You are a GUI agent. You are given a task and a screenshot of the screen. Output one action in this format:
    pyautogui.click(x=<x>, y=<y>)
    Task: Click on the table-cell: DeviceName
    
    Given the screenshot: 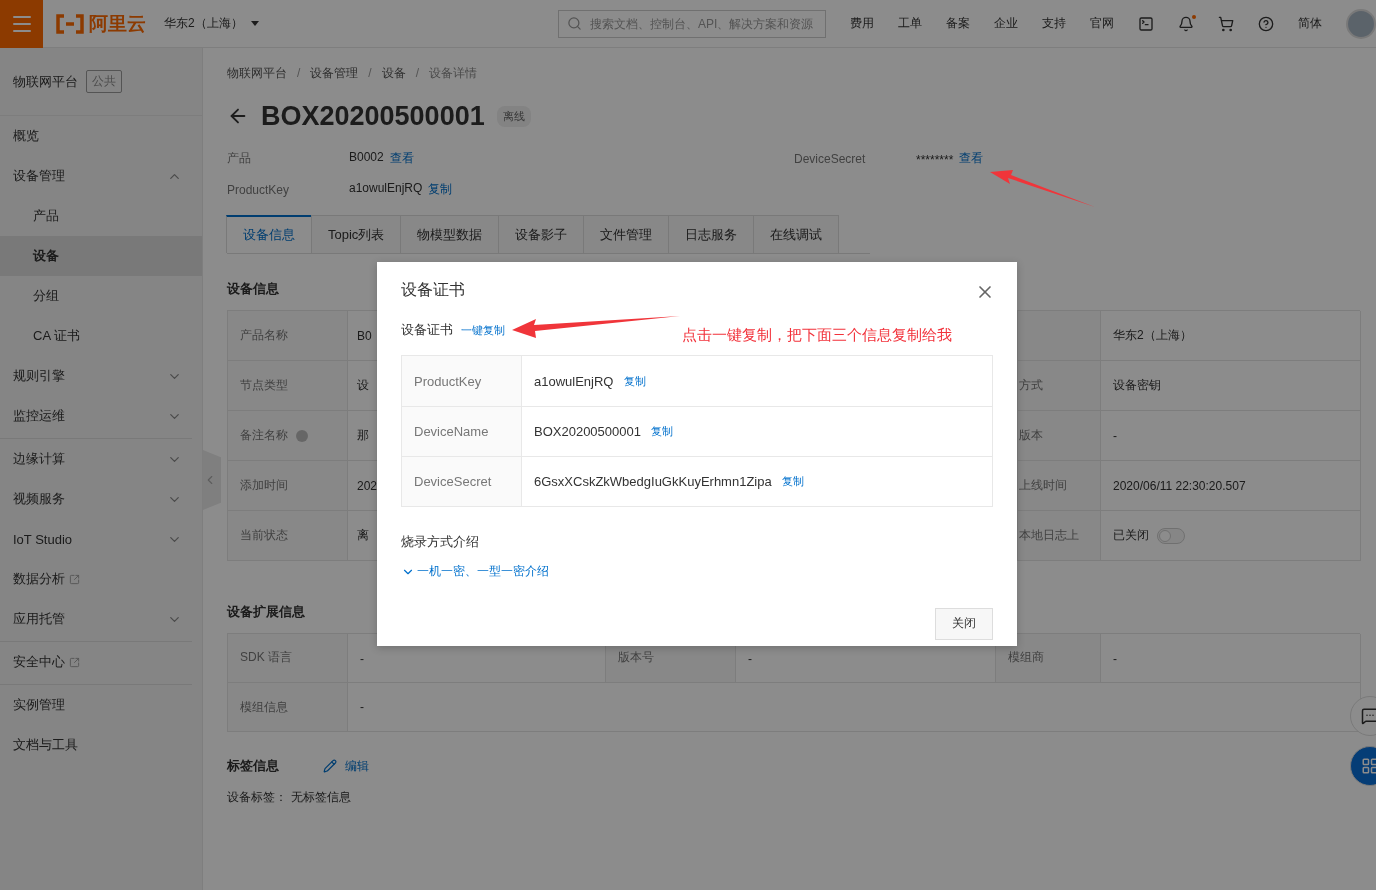 What is the action you would take?
    pyautogui.click(x=462, y=431)
    